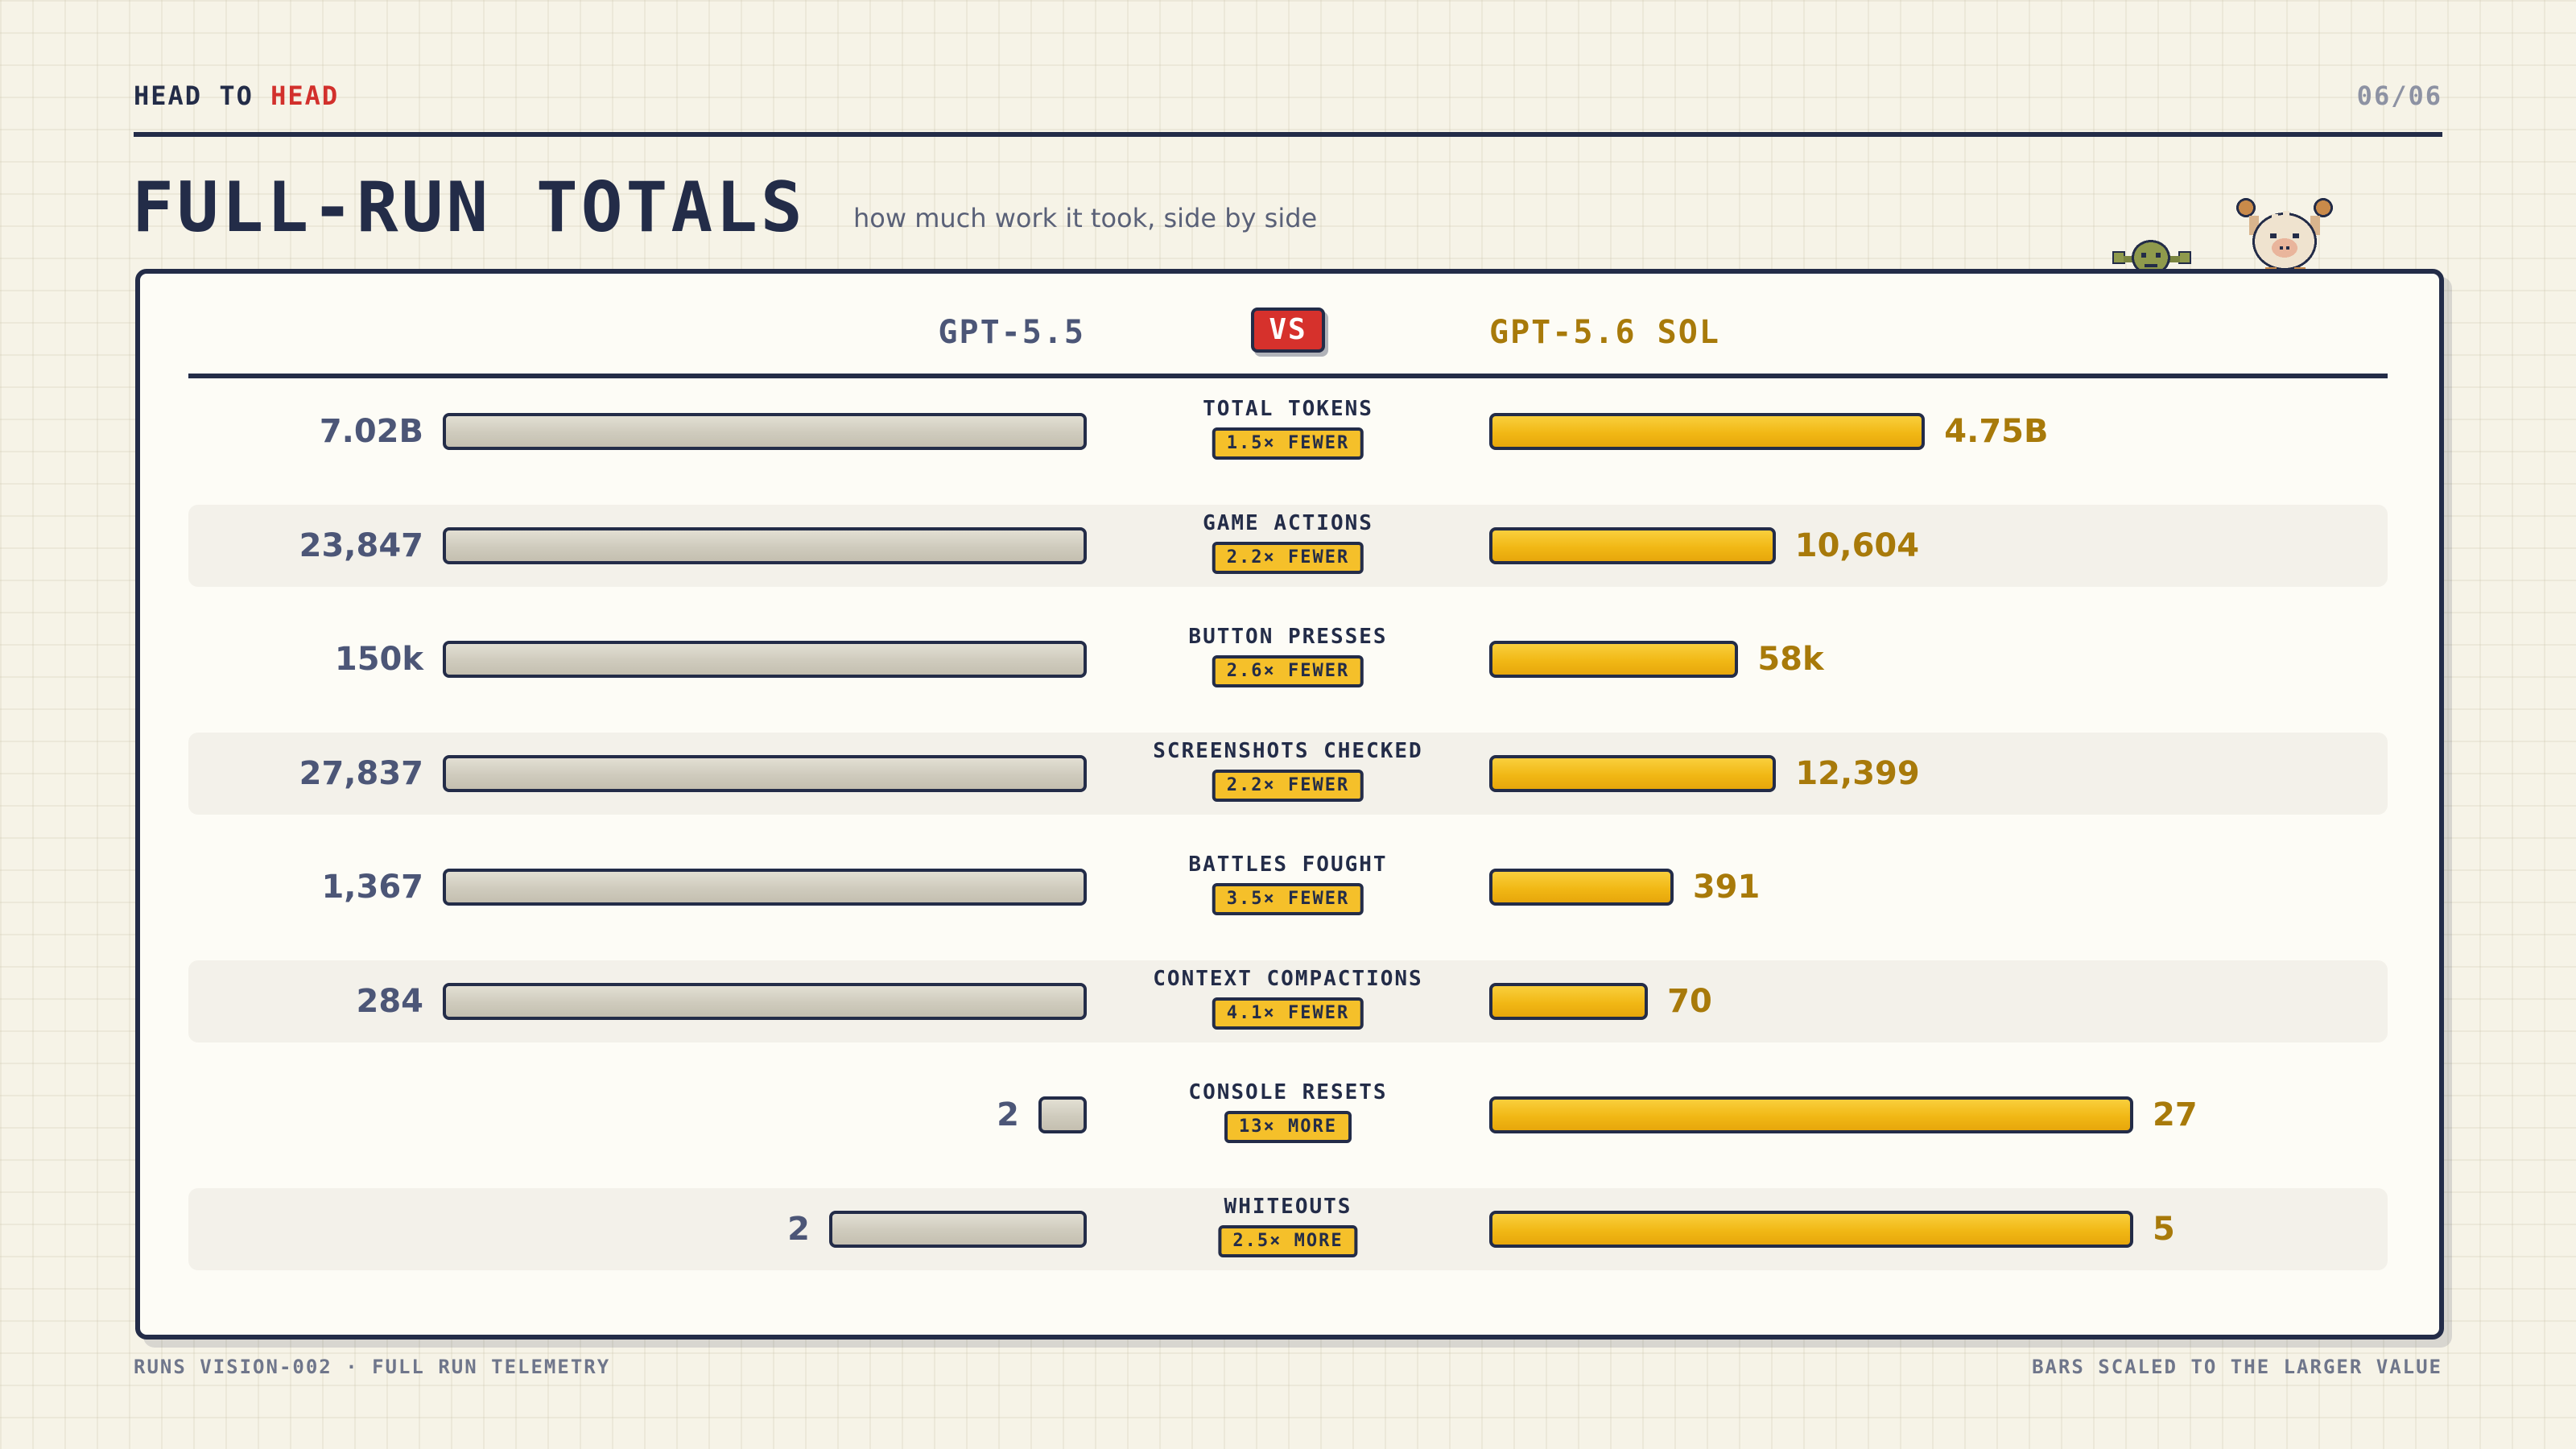 This screenshot has height=1449, width=2576. What do you see at coordinates (1790, 659) in the screenshot?
I see `value-right: 58k` at bounding box center [1790, 659].